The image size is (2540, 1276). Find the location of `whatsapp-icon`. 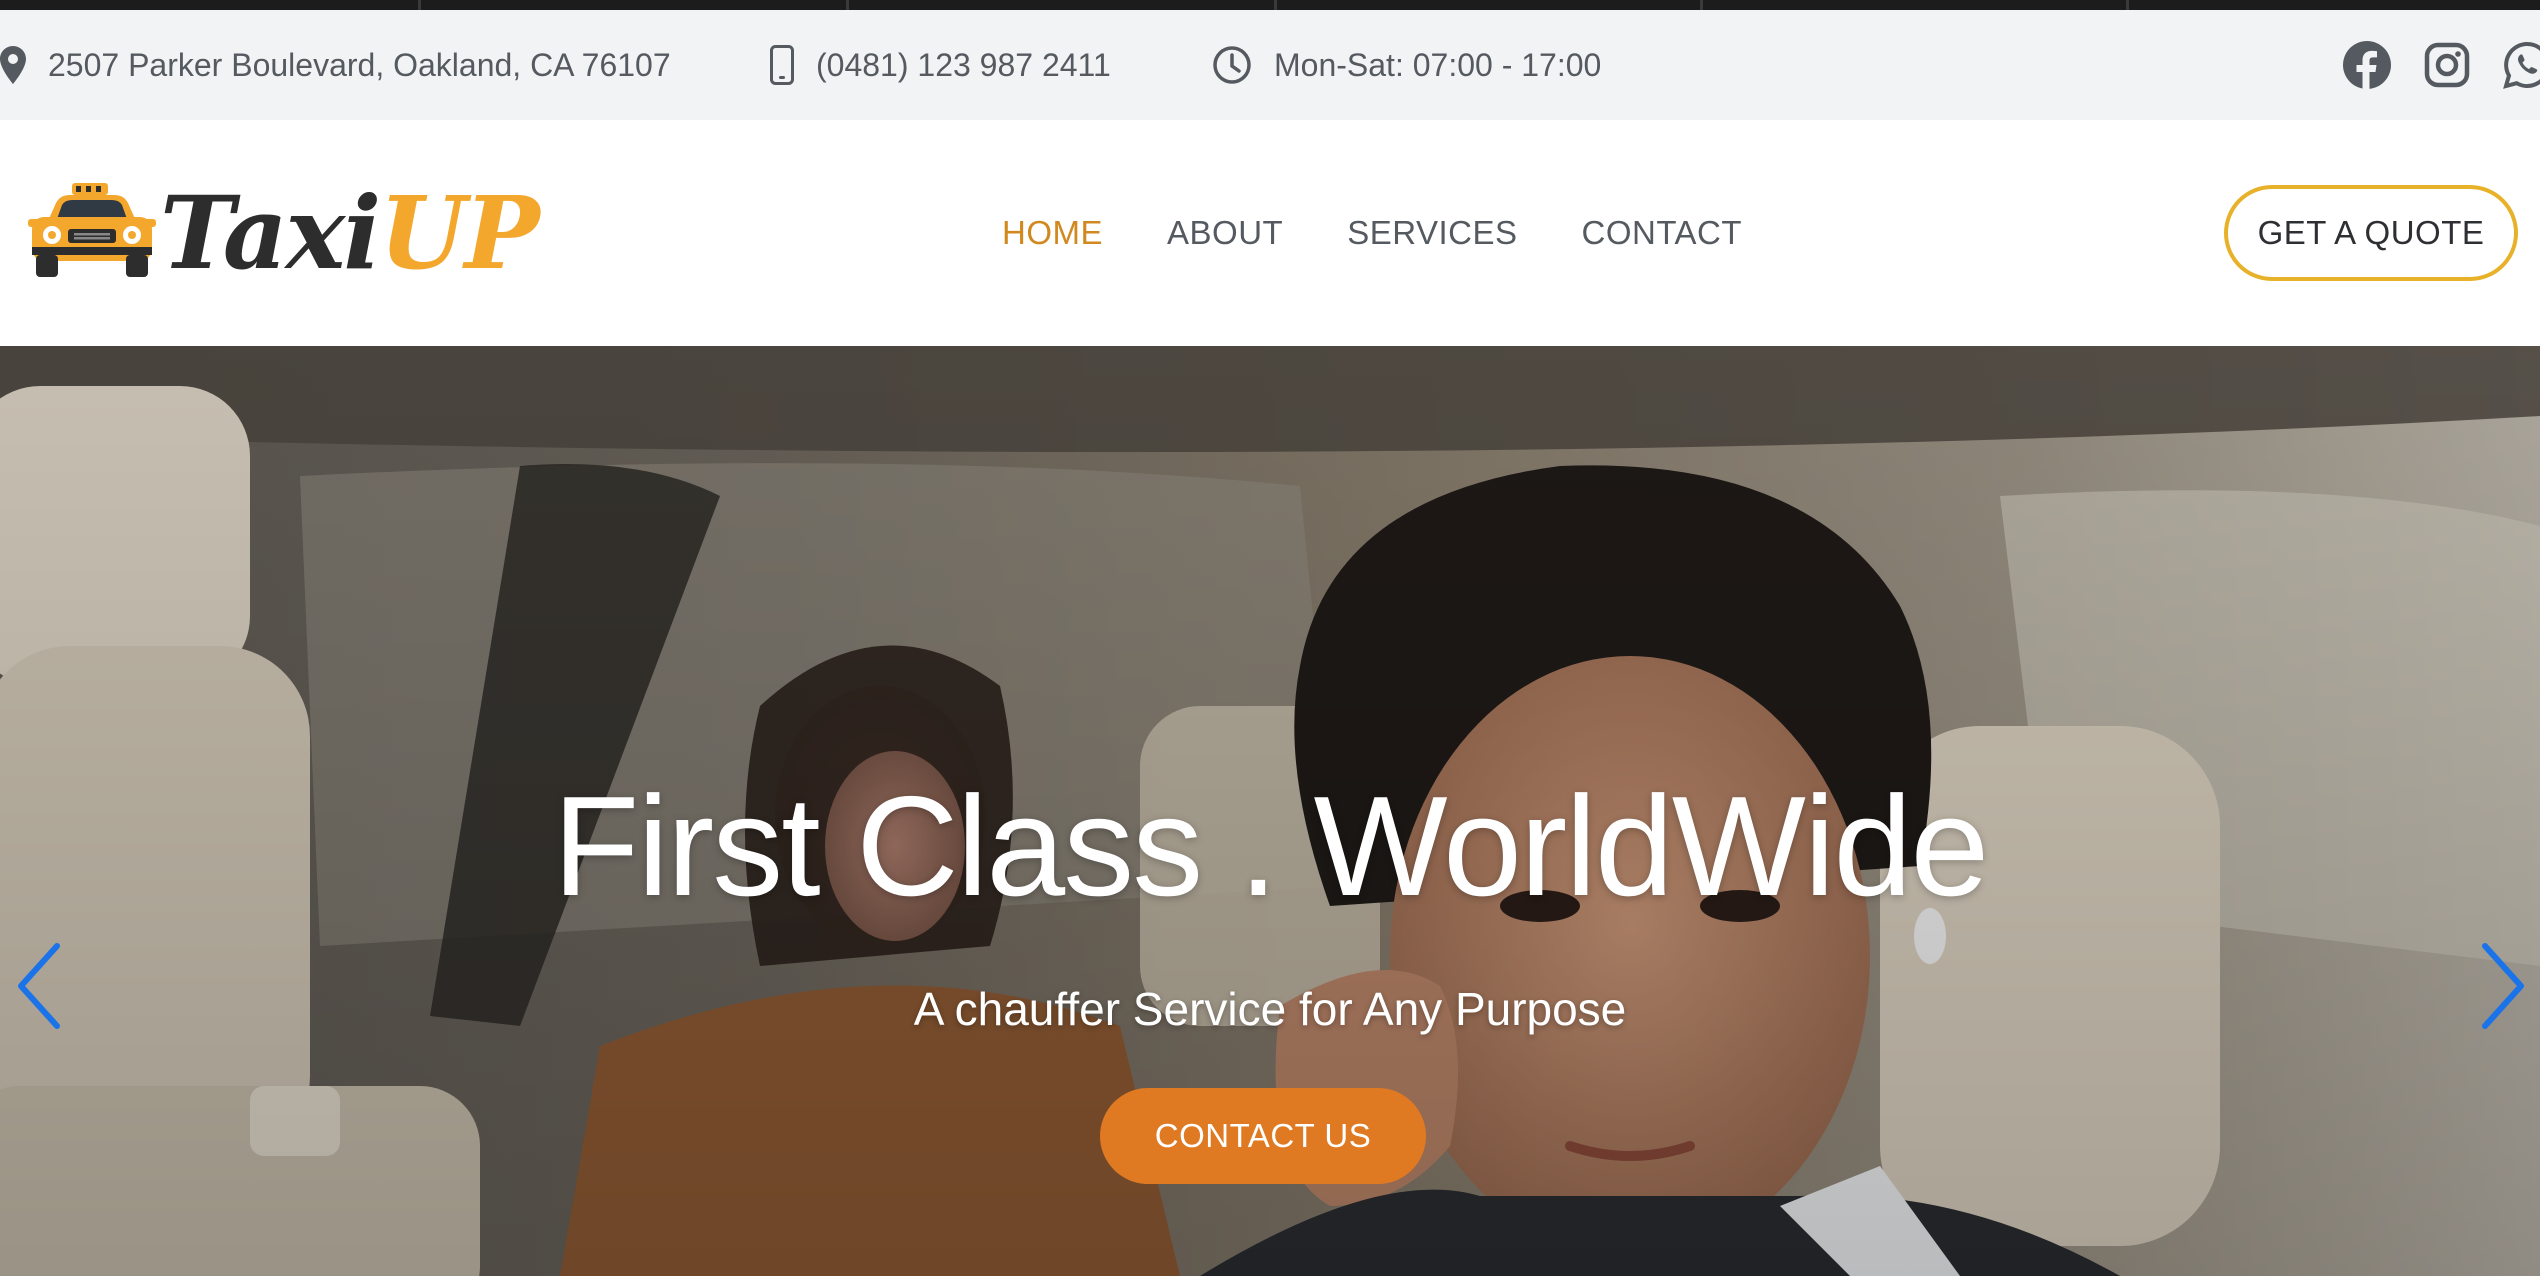

whatsapp-icon is located at coordinates (2520, 65).